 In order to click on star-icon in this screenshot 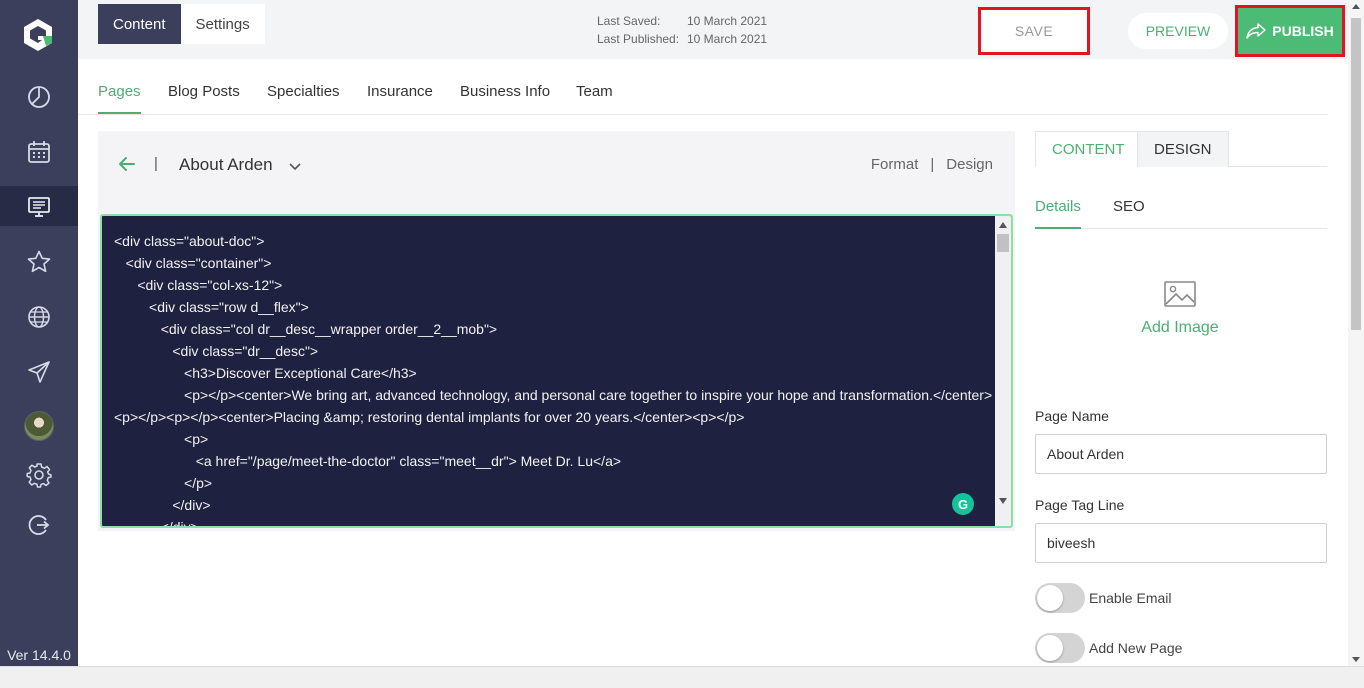, I will do `click(39, 261)`.